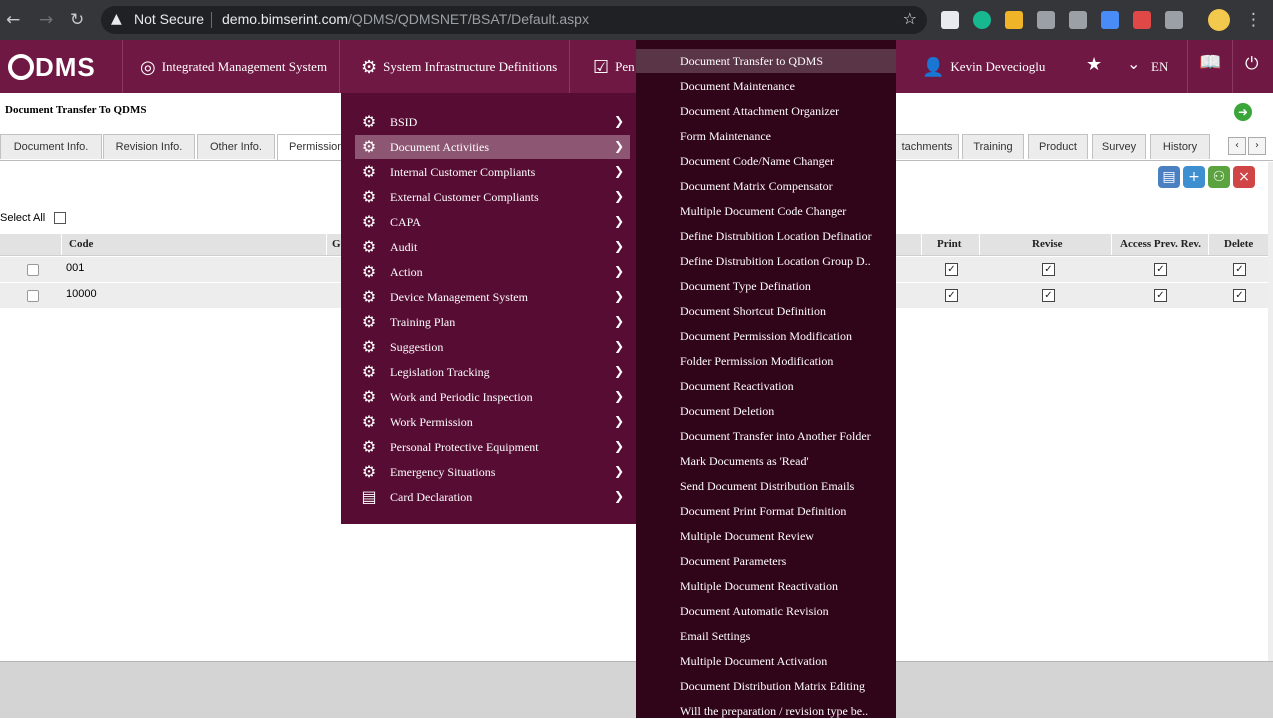  What do you see at coordinates (766, 136) in the screenshot?
I see `submenu-item: Form Maintenance` at bounding box center [766, 136].